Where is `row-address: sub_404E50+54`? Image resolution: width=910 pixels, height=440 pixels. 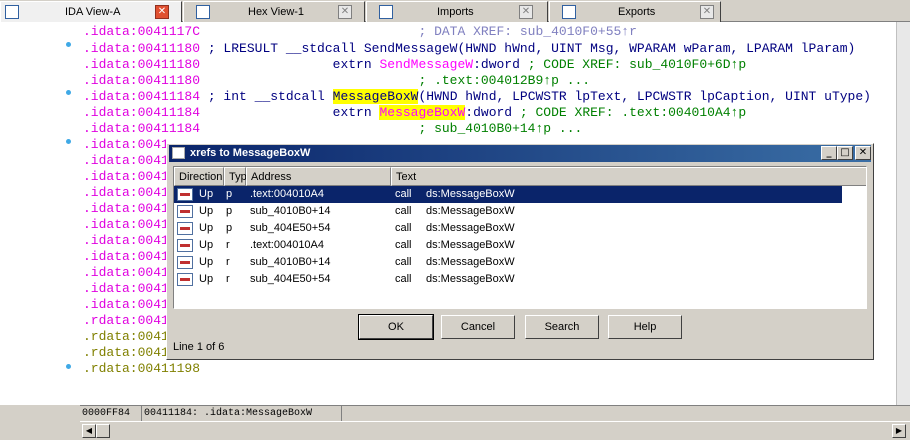 row-address: sub_404E50+54 is located at coordinates (290, 279).